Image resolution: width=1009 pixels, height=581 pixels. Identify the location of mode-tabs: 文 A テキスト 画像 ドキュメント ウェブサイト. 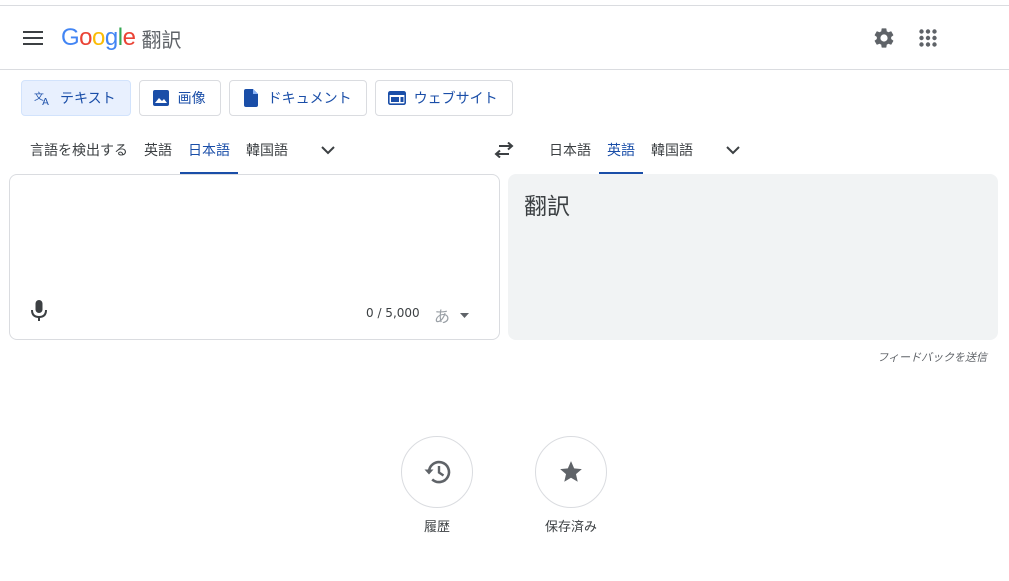
(267, 98).